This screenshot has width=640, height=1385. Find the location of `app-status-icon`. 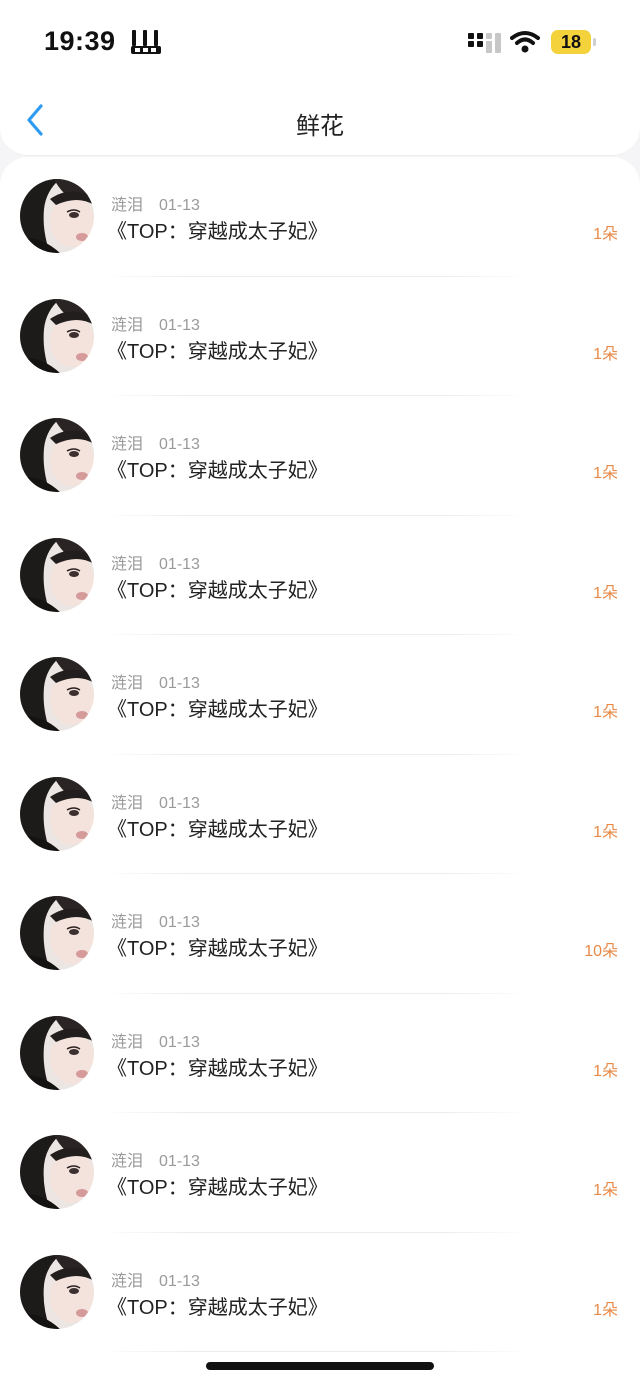

app-status-icon is located at coordinates (147, 42).